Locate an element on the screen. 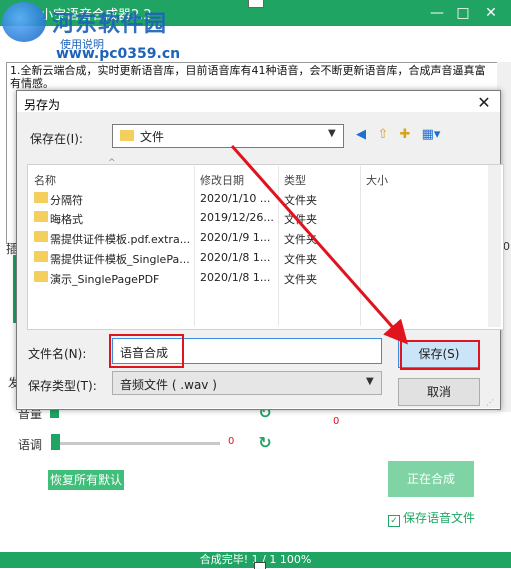 Image resolution: width=511 pixels, height=569 pixels. pitch-reset-icon: ↻ is located at coordinates (265, 443).